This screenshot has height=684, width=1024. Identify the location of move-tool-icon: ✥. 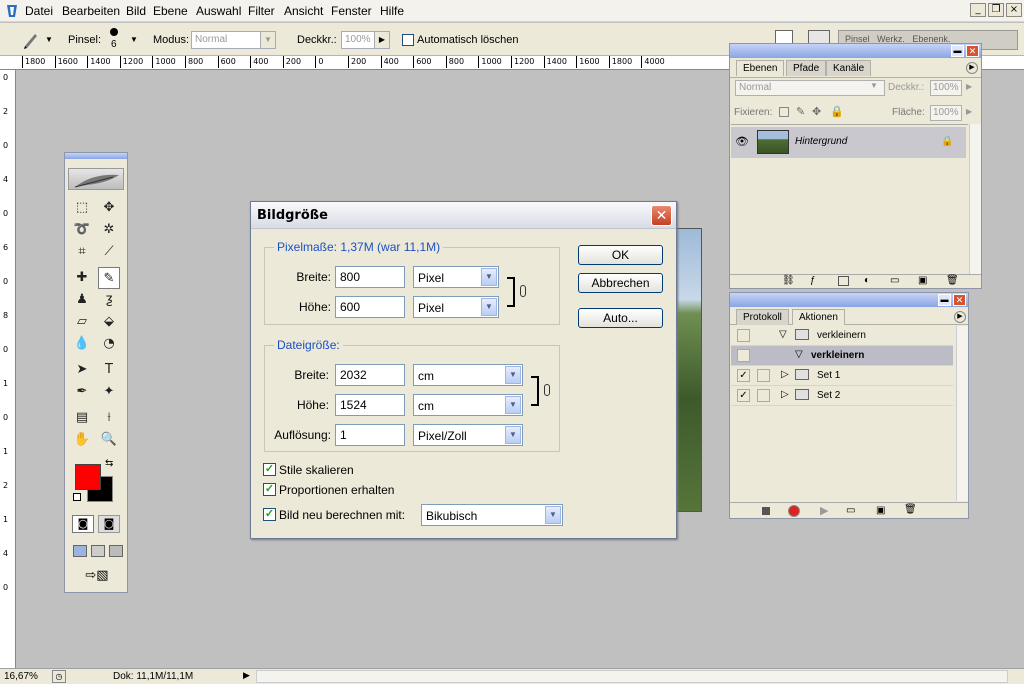
(109, 208).